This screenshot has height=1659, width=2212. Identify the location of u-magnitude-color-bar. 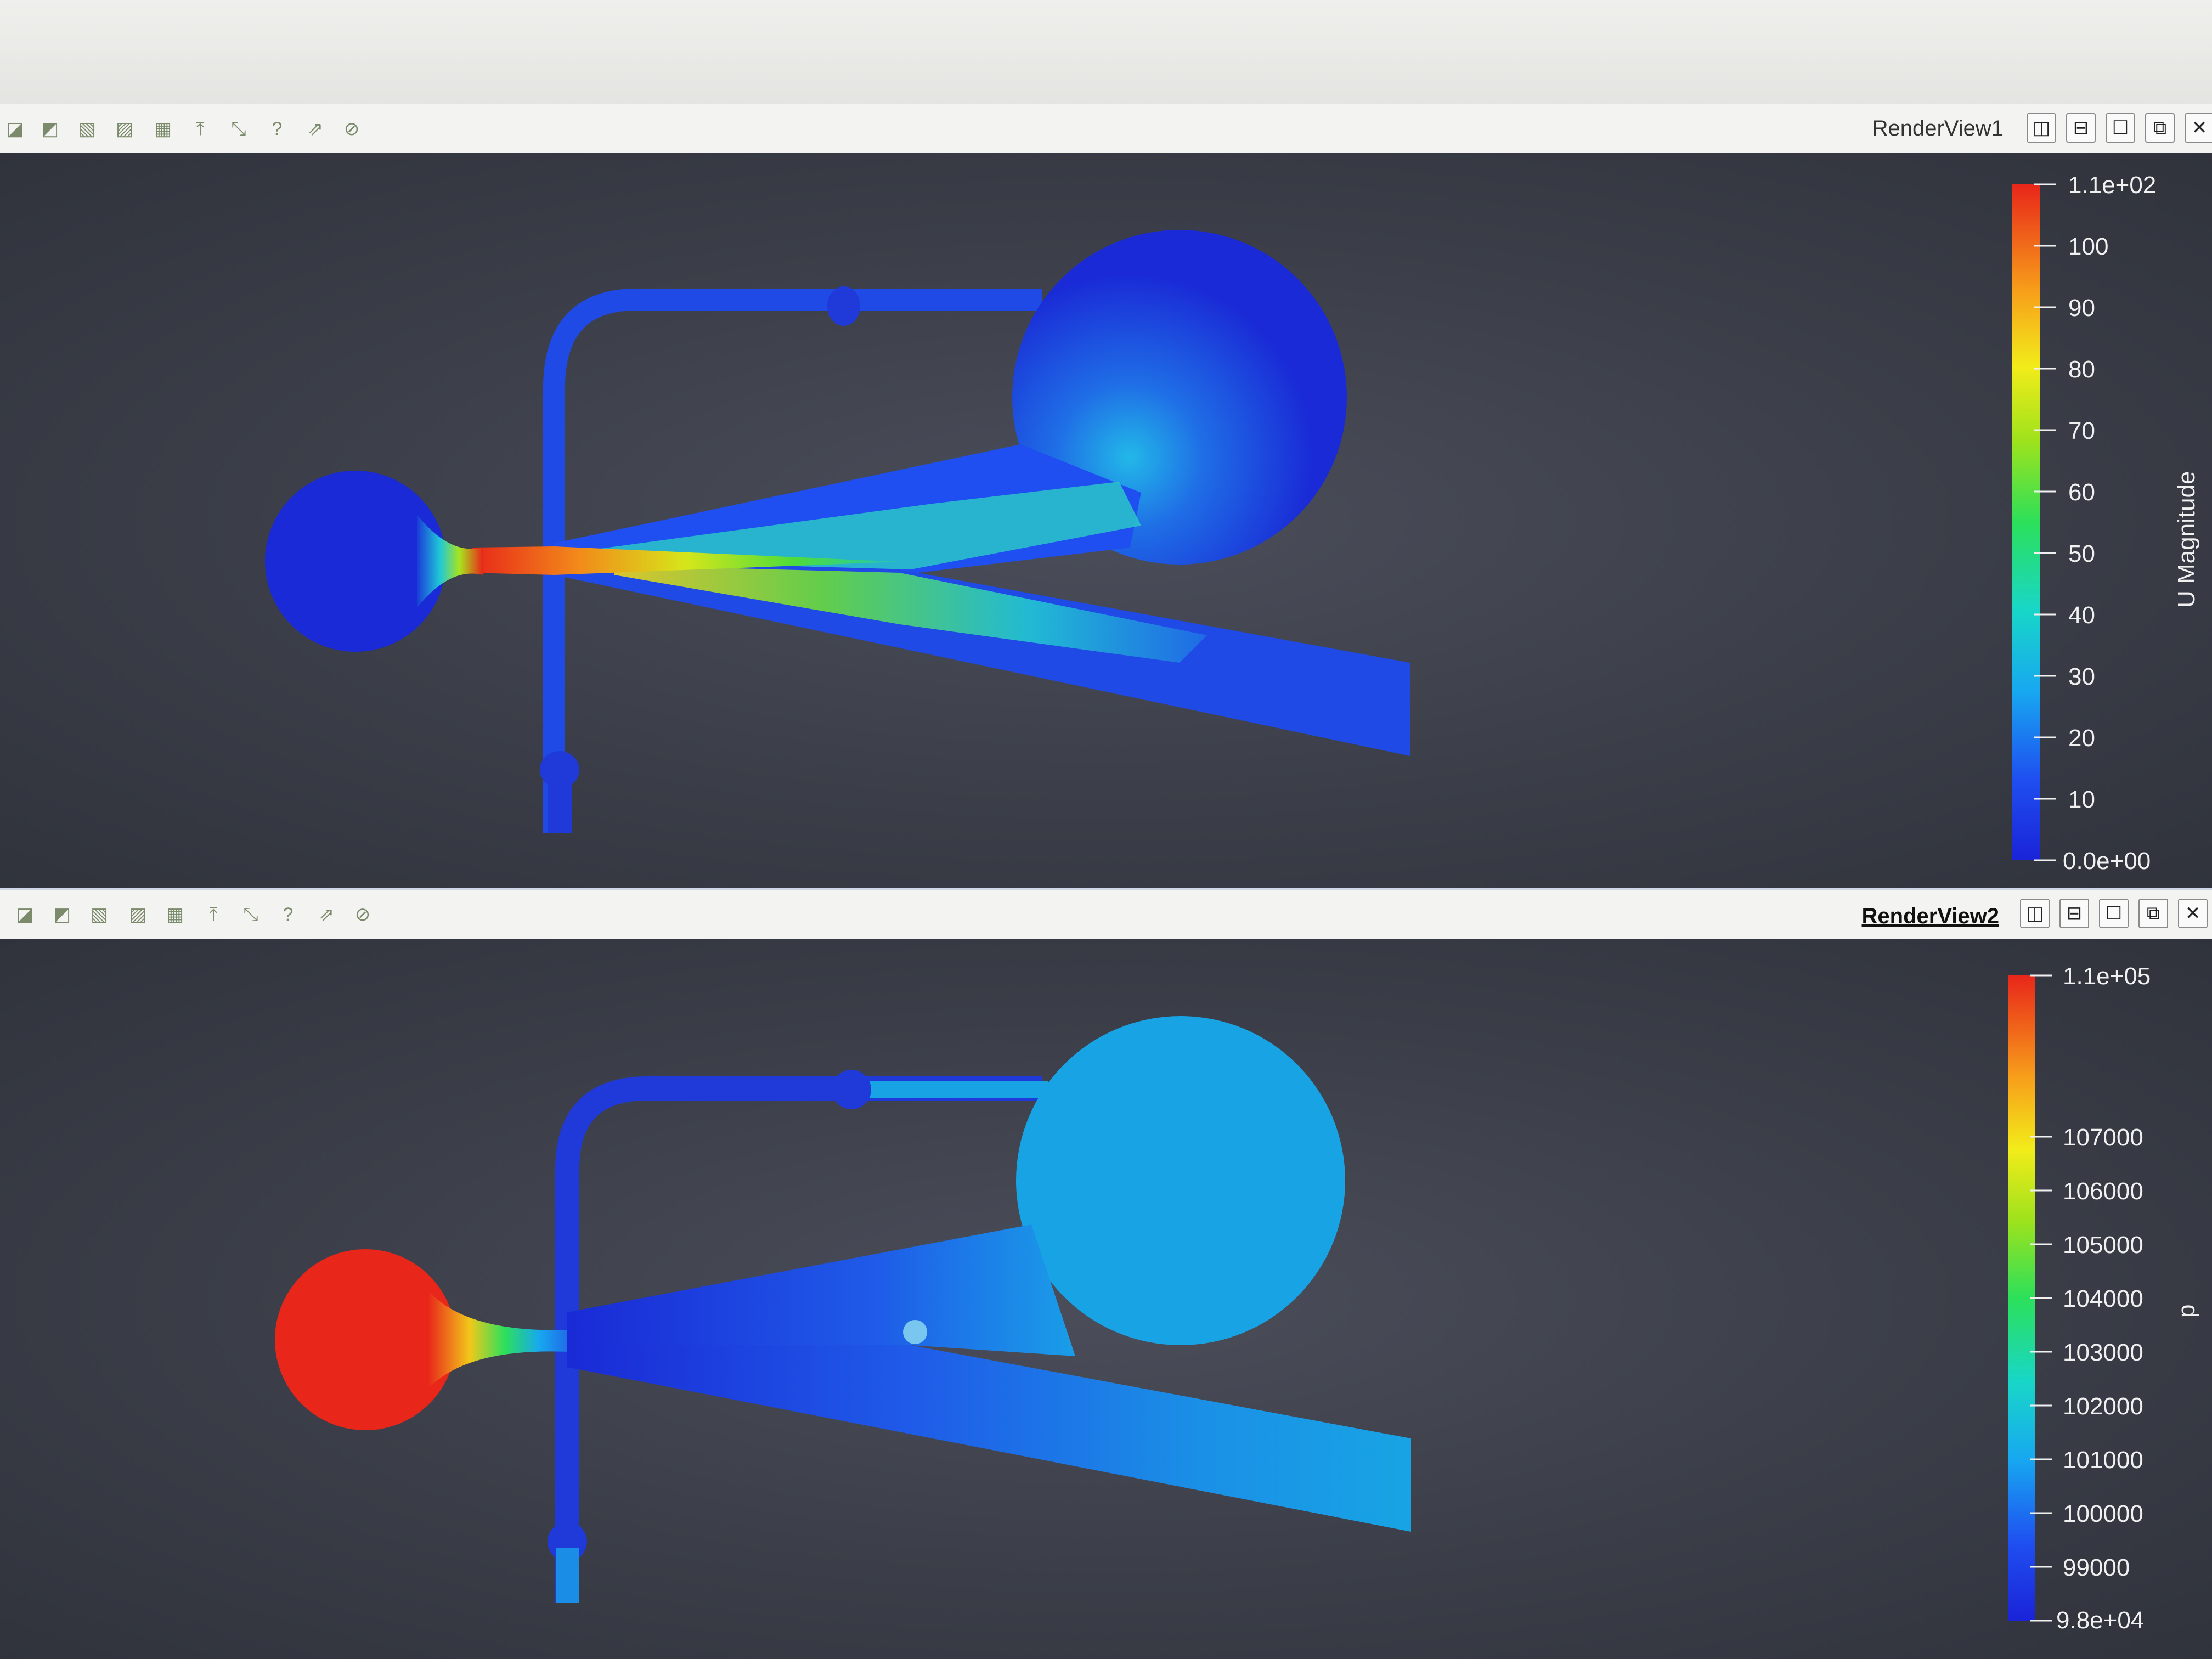
(2026, 522).